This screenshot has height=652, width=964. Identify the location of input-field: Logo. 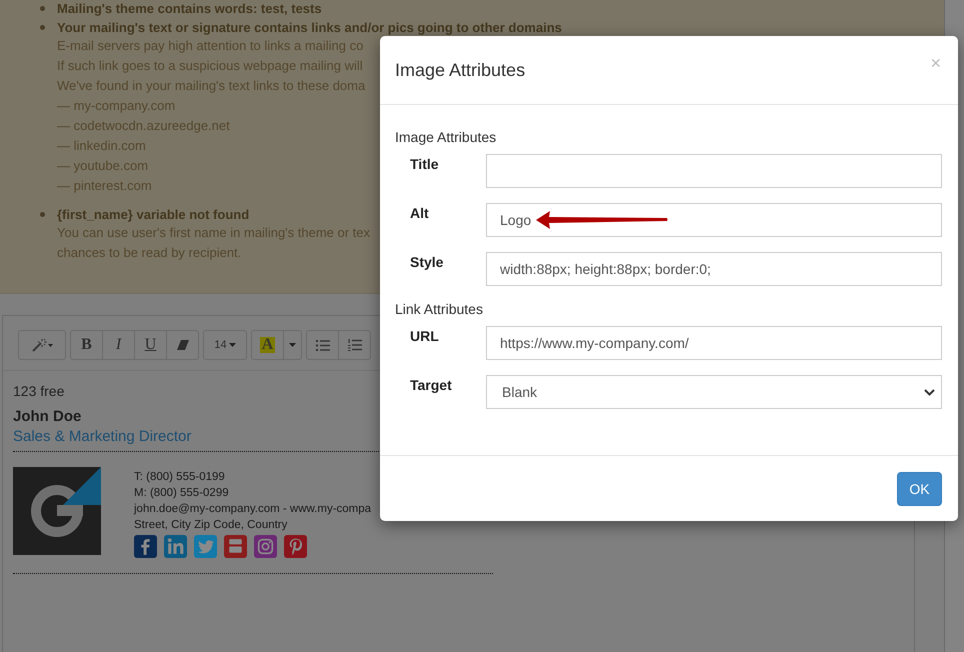
(714, 220).